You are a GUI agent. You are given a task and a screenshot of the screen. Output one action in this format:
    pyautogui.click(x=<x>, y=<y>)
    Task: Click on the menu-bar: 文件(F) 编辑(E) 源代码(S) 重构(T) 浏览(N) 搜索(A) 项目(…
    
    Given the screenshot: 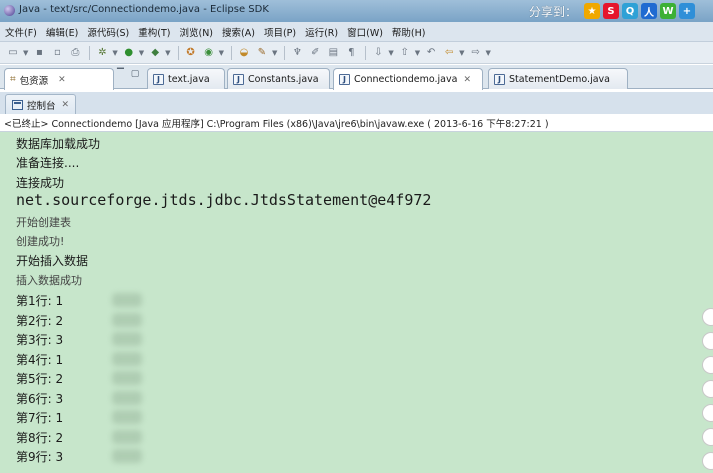 What is the action you would take?
    pyautogui.click(x=356, y=32)
    